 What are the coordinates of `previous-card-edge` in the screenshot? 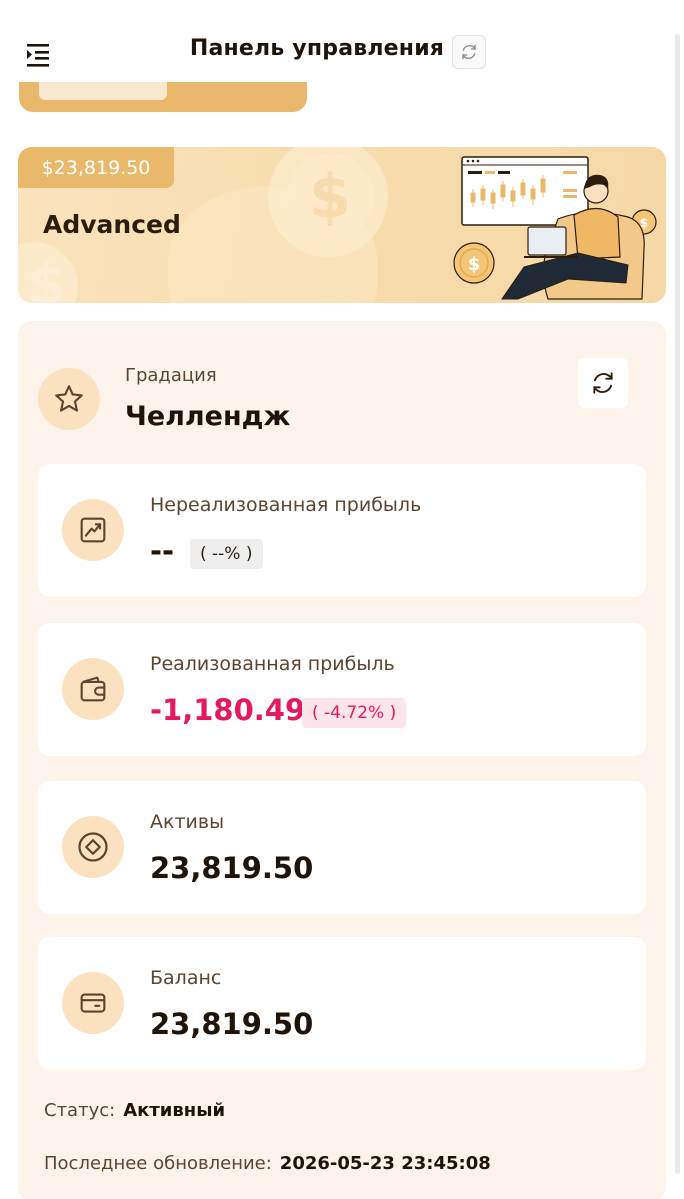 It's located at (163, 97).